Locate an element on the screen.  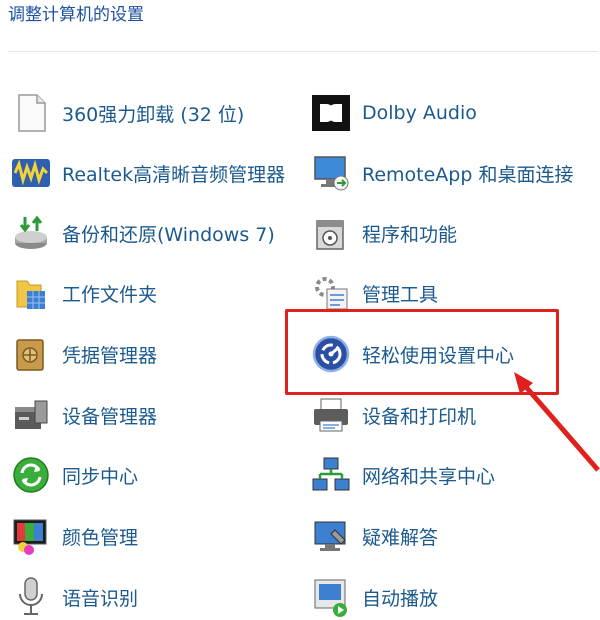
page-title: 调整计算机的设置 is located at coordinates (76, 15).